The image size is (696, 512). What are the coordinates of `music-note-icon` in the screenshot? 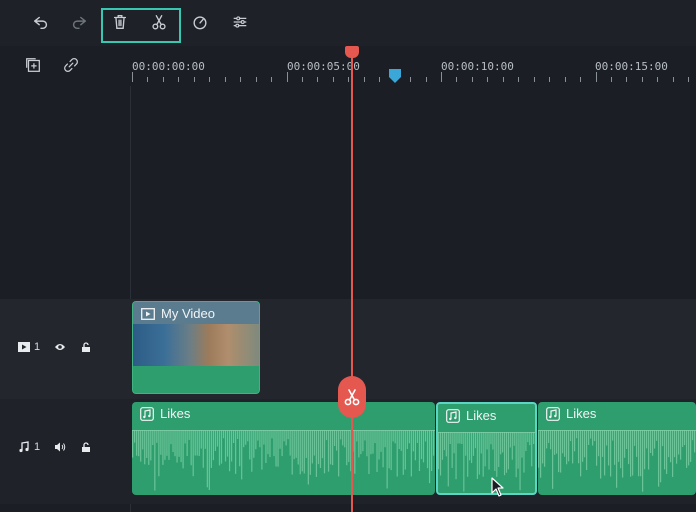 It's located at (453, 415).